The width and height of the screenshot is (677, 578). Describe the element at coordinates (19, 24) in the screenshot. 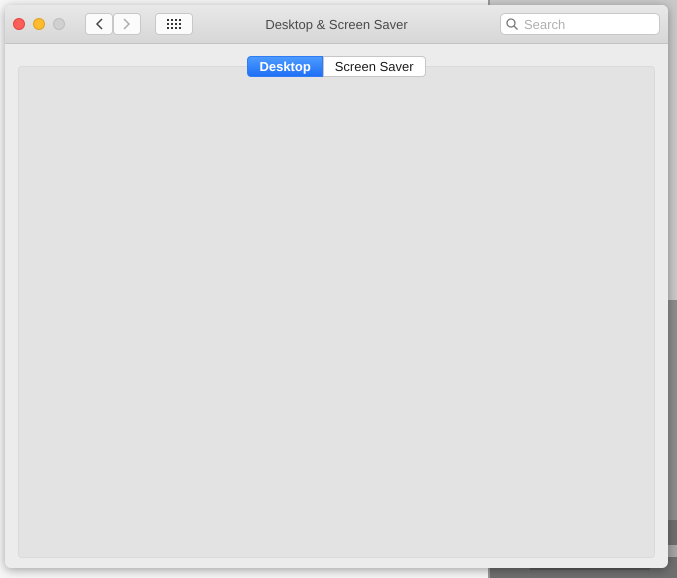

I see `close-icon` at that location.